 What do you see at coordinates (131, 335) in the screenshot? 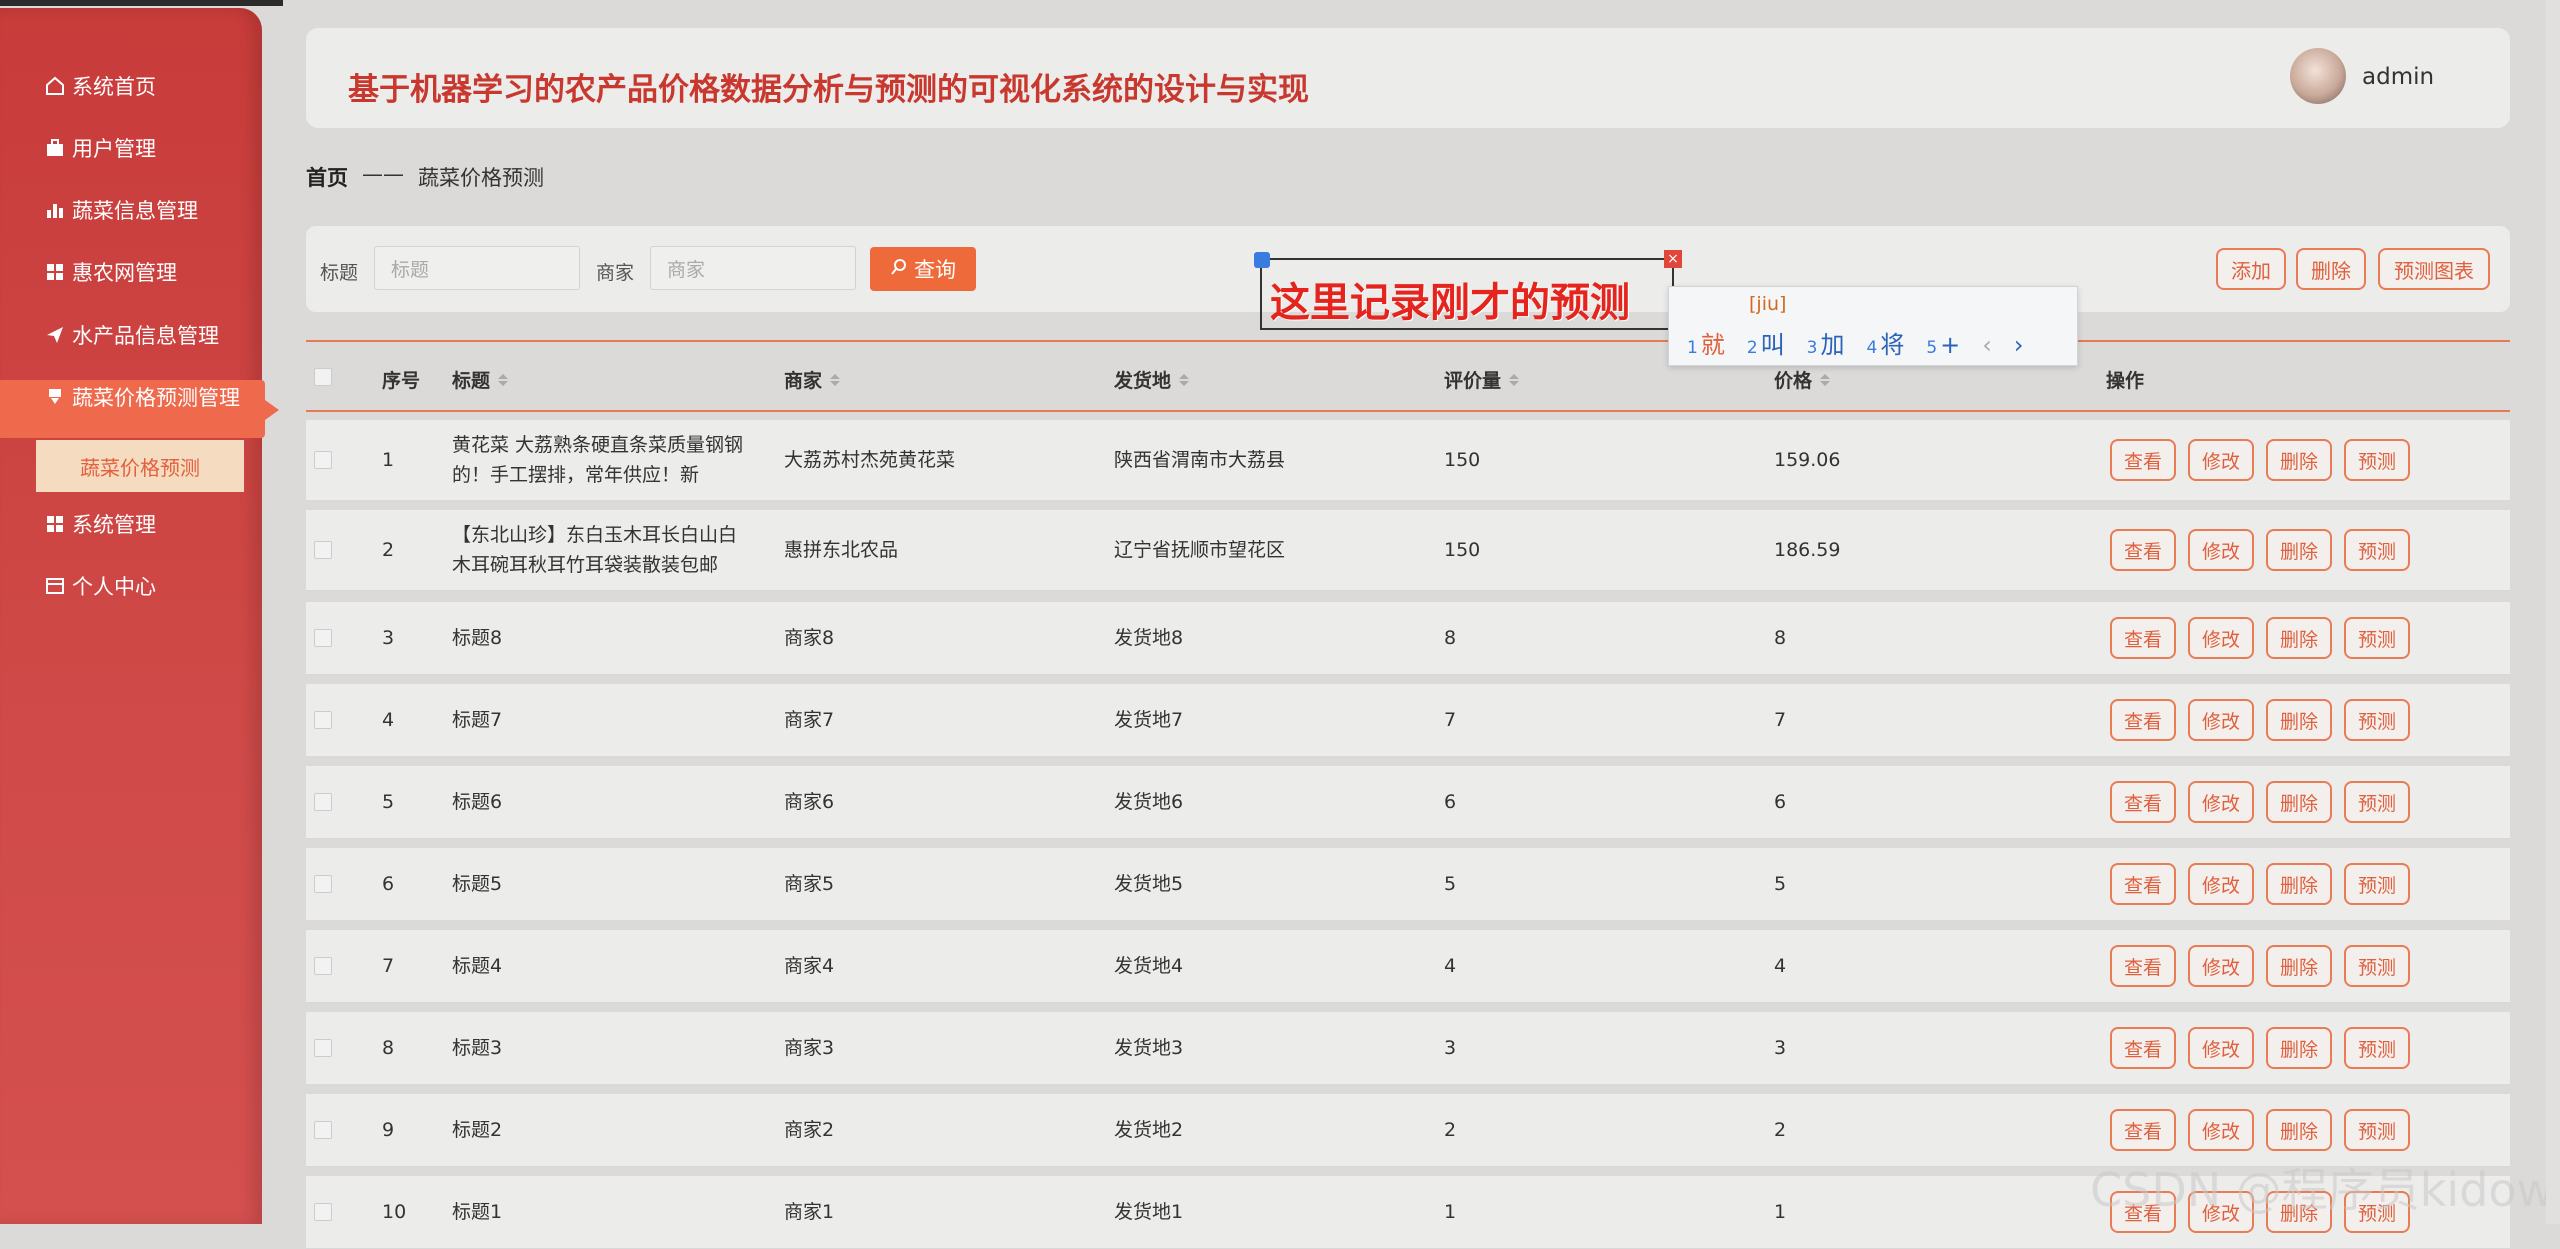
I see `sidebar-item-aquatic: 水产品信息管理` at bounding box center [131, 335].